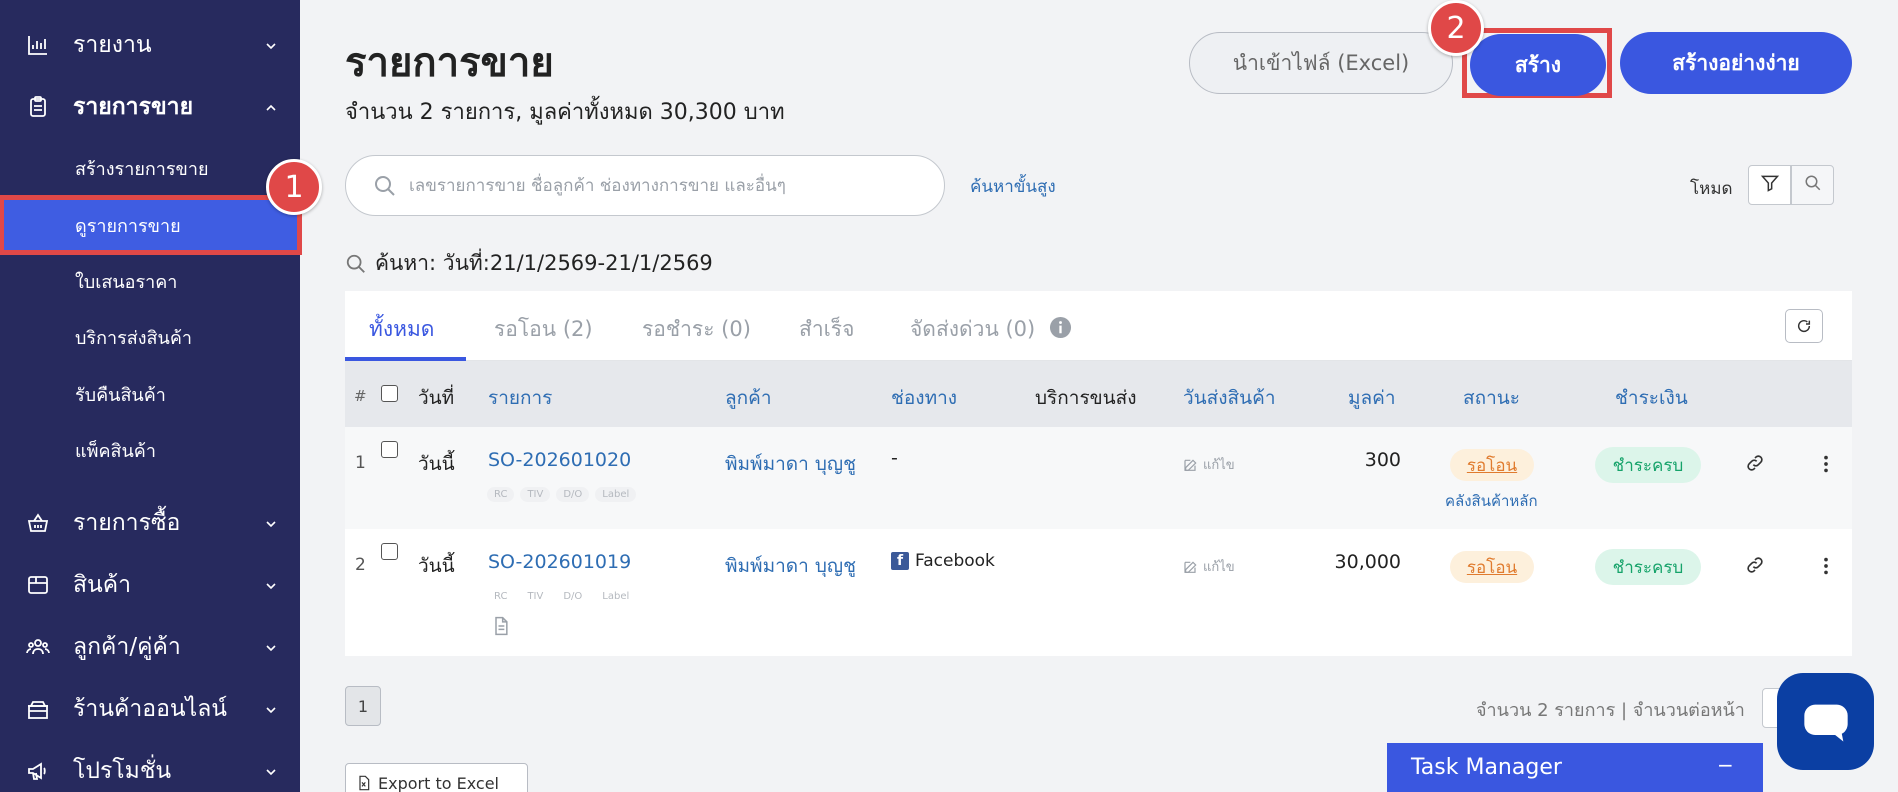  Describe the element at coordinates (1575, 767) in the screenshot. I see `task-manager-bar: Task Manager −` at that location.